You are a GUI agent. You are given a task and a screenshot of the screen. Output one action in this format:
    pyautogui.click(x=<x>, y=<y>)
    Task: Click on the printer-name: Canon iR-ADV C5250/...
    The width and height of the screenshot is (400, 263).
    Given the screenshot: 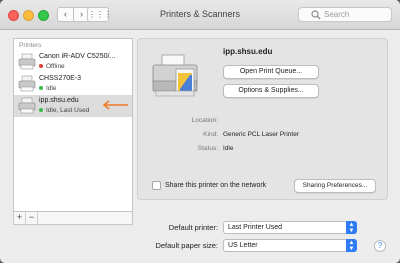 What is the action you would take?
    pyautogui.click(x=77, y=56)
    